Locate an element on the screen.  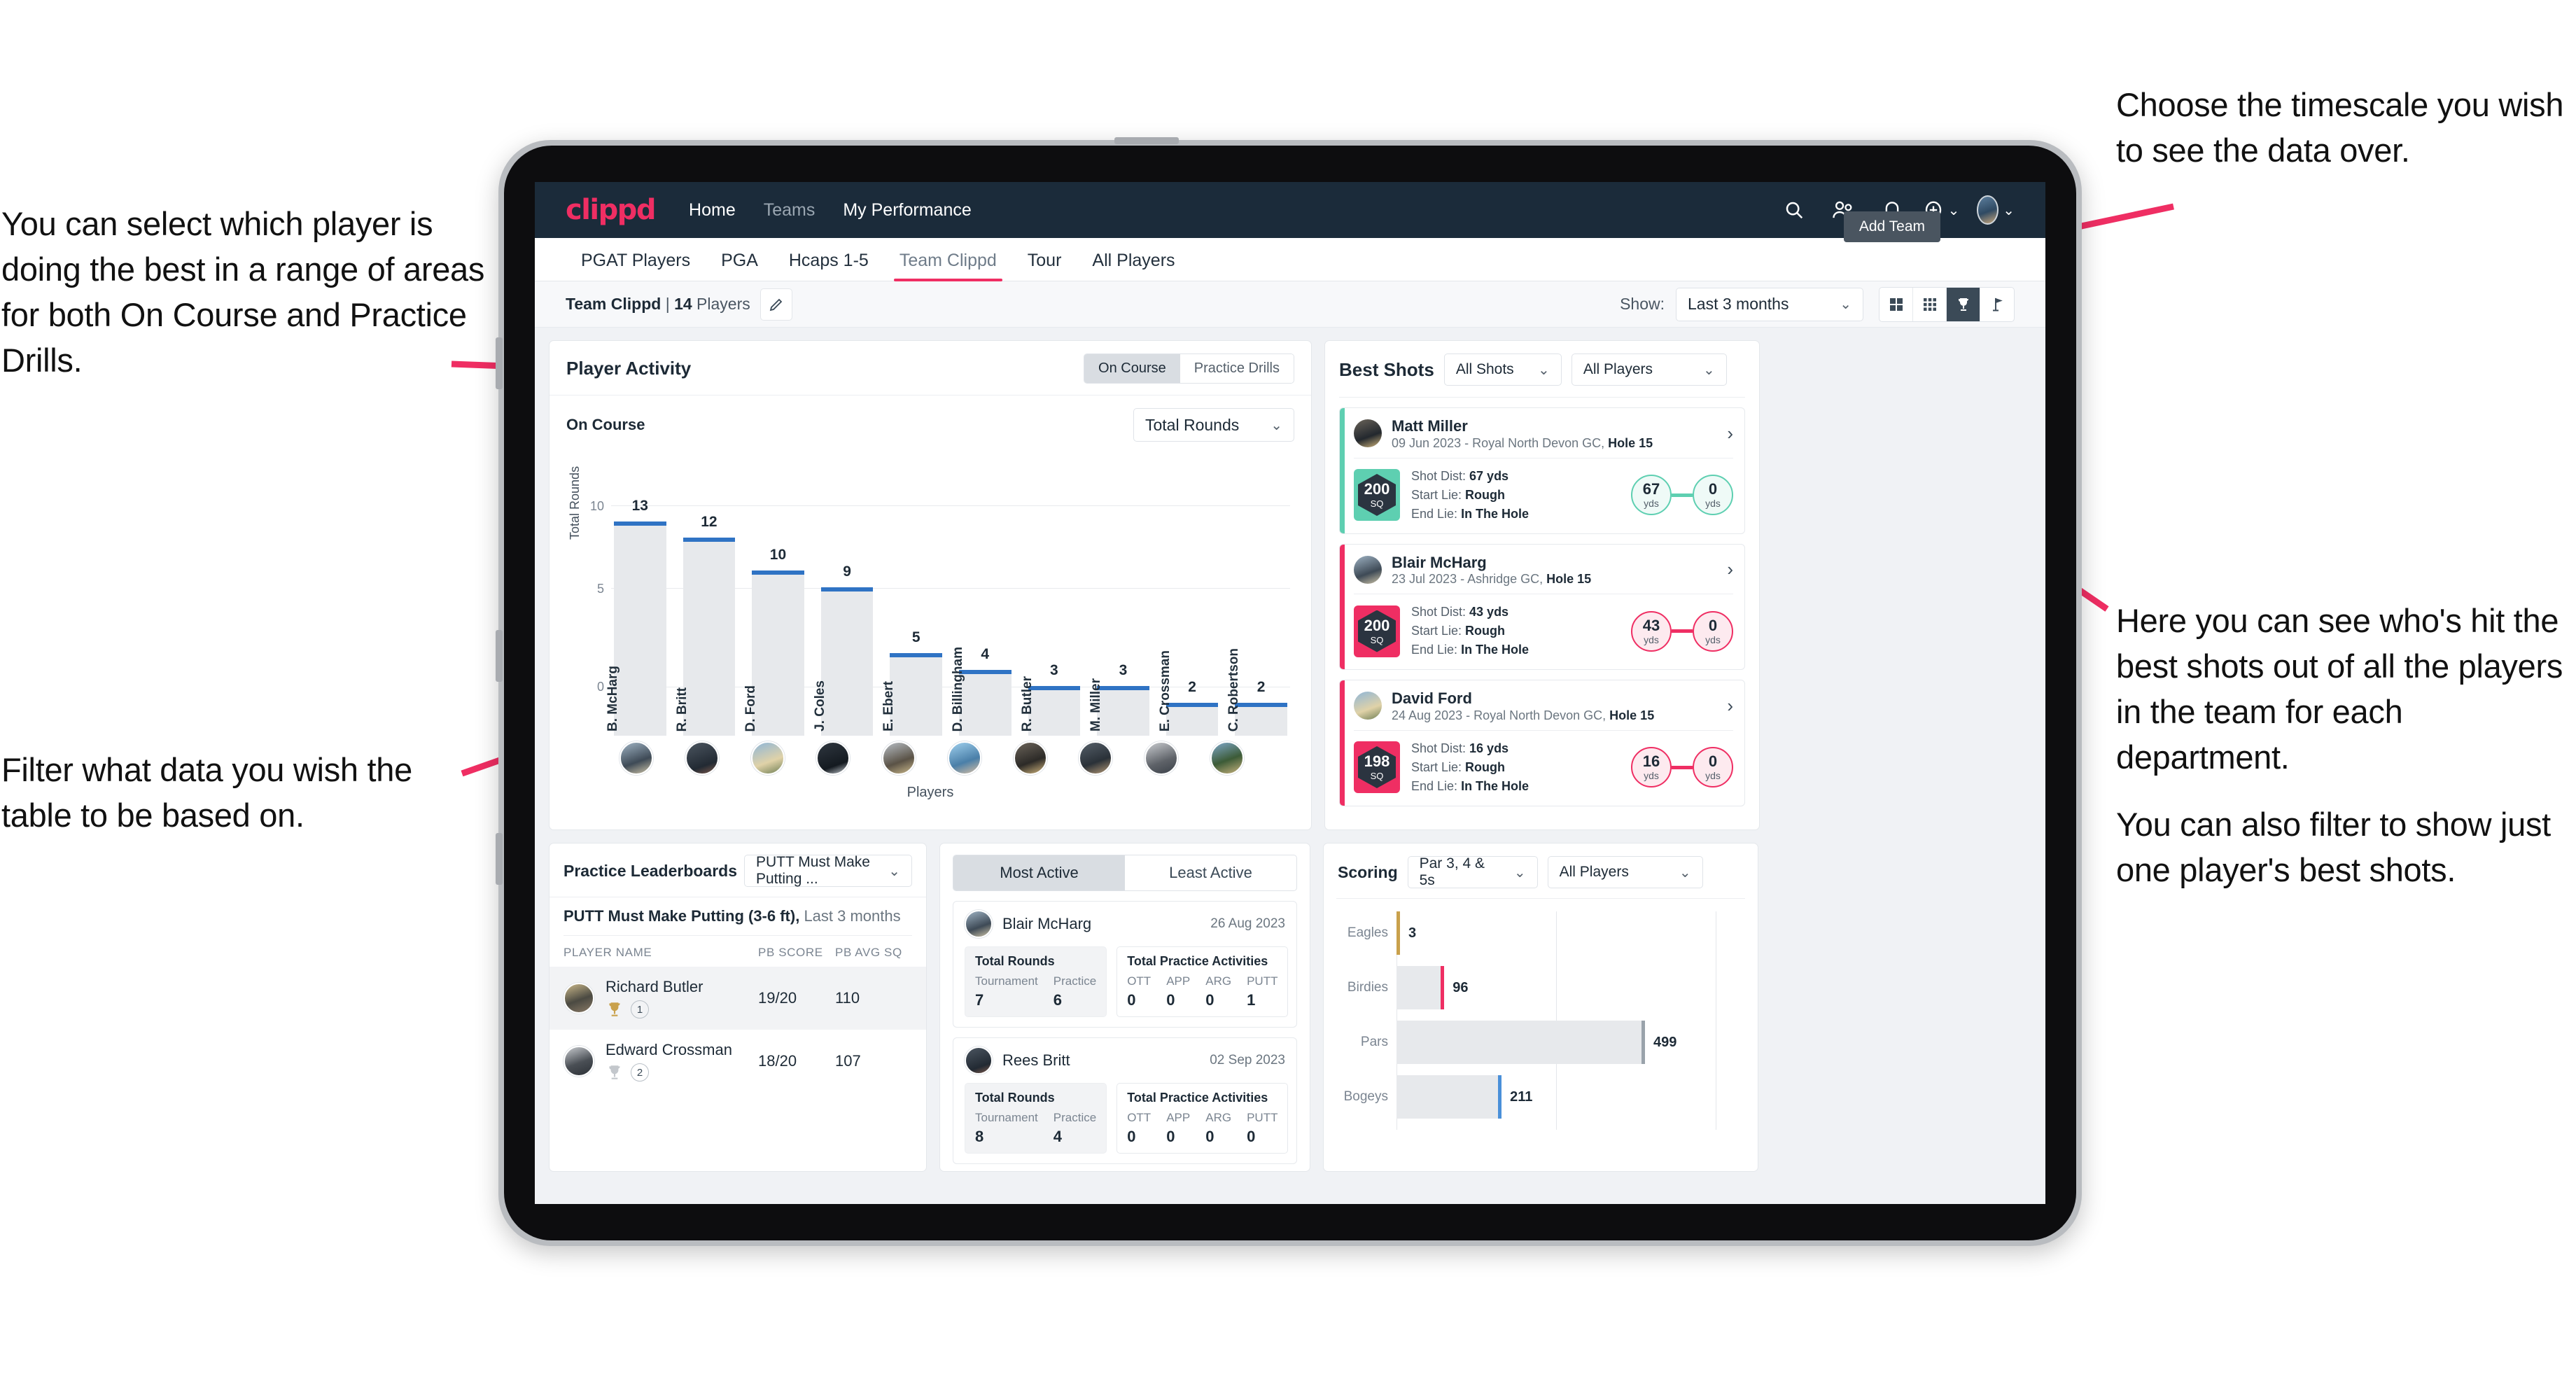
player-name: Blair McHarg is located at coordinates (1047, 923).